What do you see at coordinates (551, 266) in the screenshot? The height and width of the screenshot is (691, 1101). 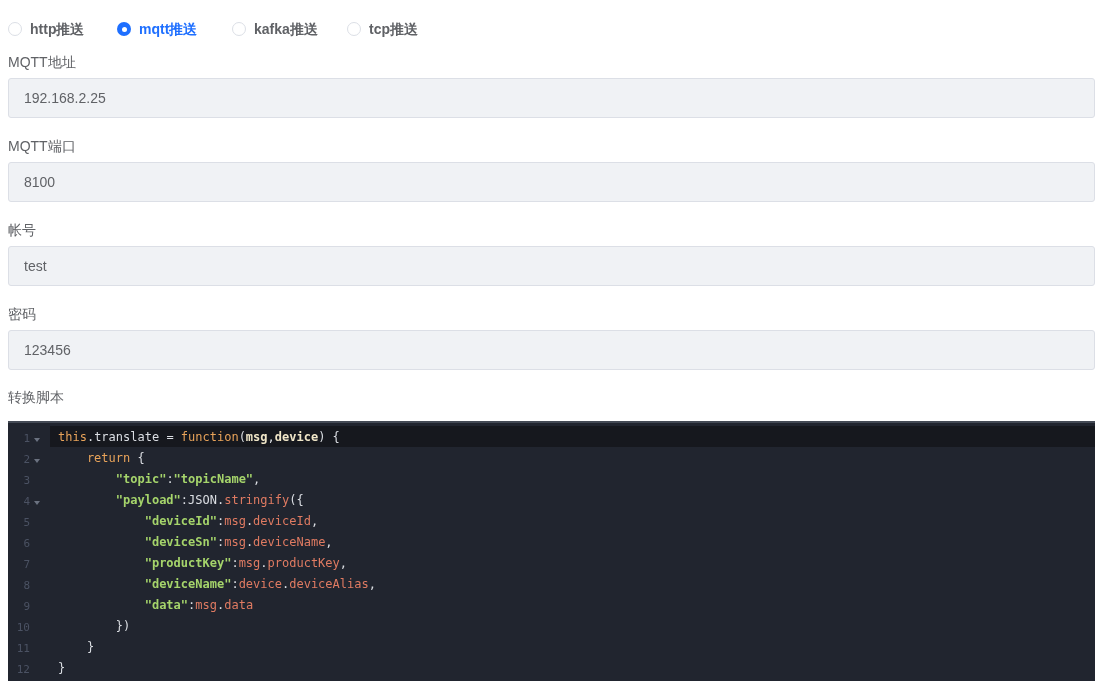 I see `input-field: test` at bounding box center [551, 266].